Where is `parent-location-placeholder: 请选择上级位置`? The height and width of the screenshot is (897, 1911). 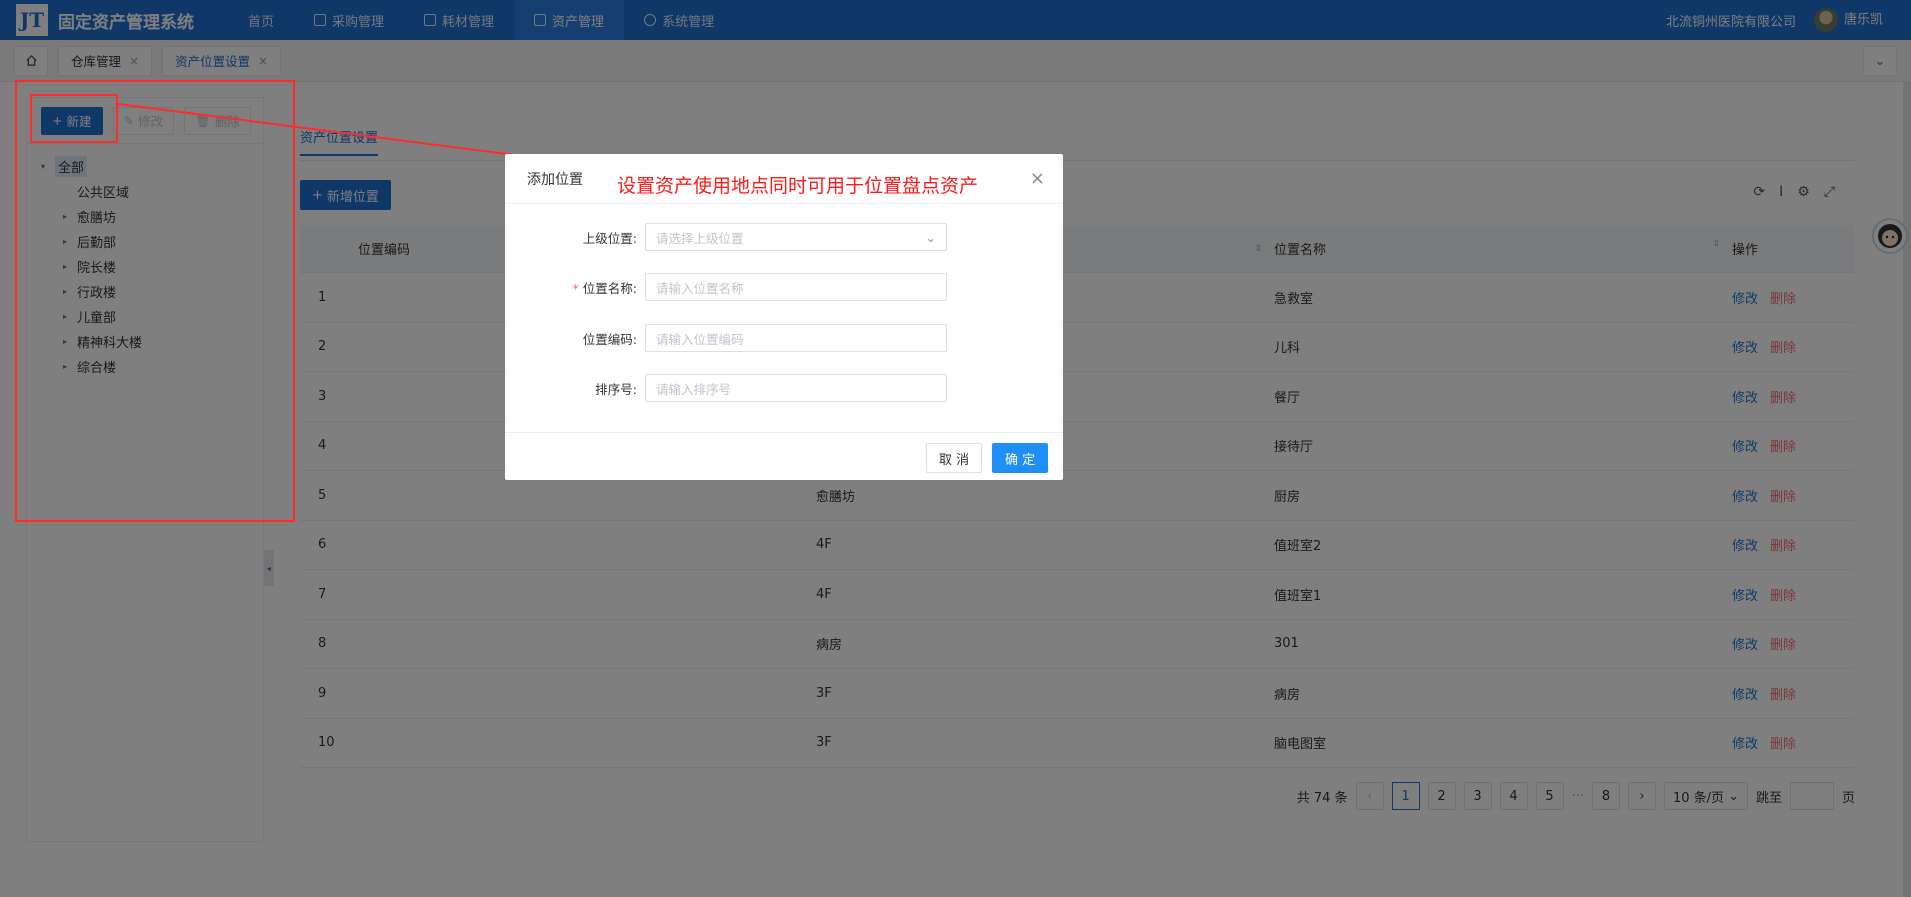
parent-location-placeholder: 请选择上级位置 is located at coordinates (700, 238).